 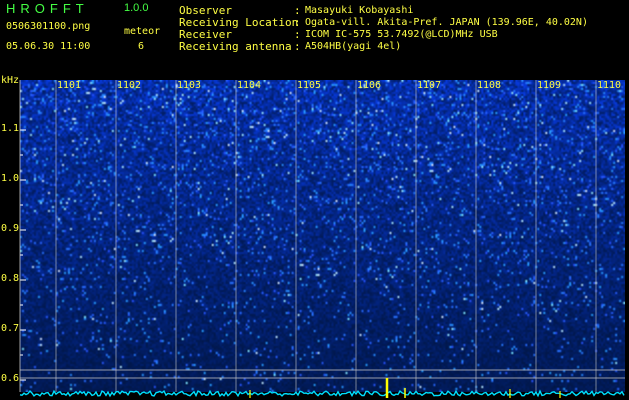 I want to click on x-tick-label: 1102, so click(x=129, y=85).